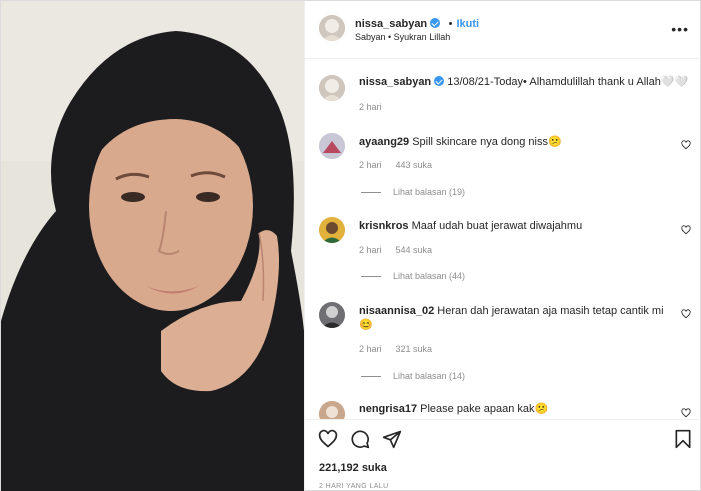  What do you see at coordinates (391, 24) in the screenshot?
I see `author-username: nissa_sabyan` at bounding box center [391, 24].